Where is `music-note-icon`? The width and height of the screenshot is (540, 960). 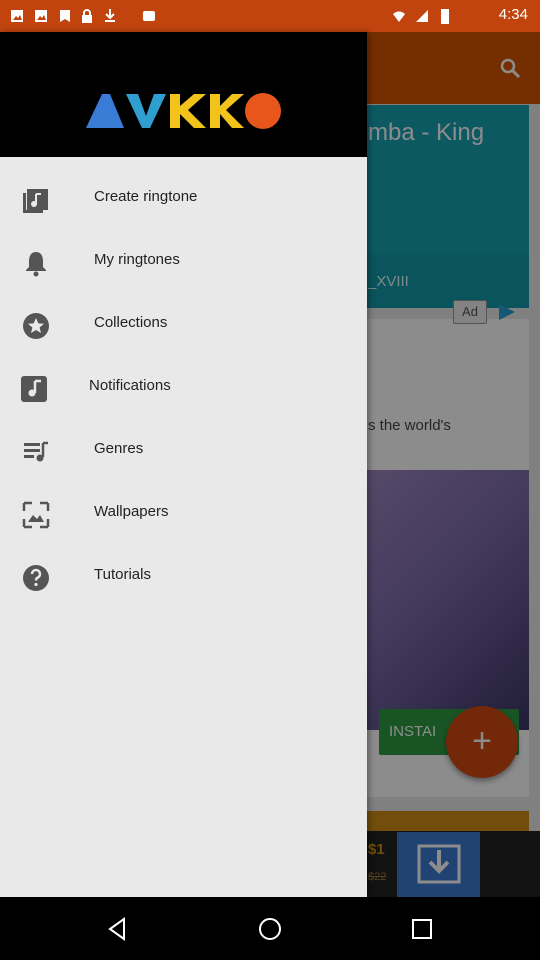
music-note-icon is located at coordinates (34, 389).